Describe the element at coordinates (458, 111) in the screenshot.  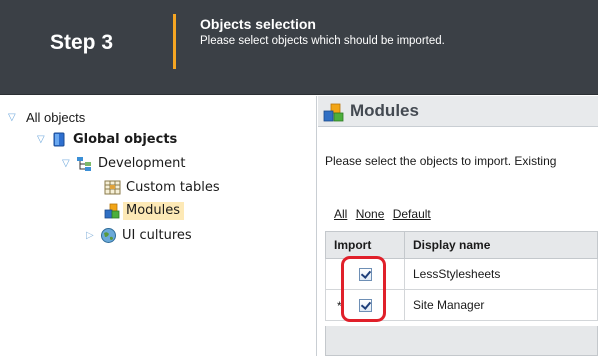
I see `section-header: Modules` at that location.